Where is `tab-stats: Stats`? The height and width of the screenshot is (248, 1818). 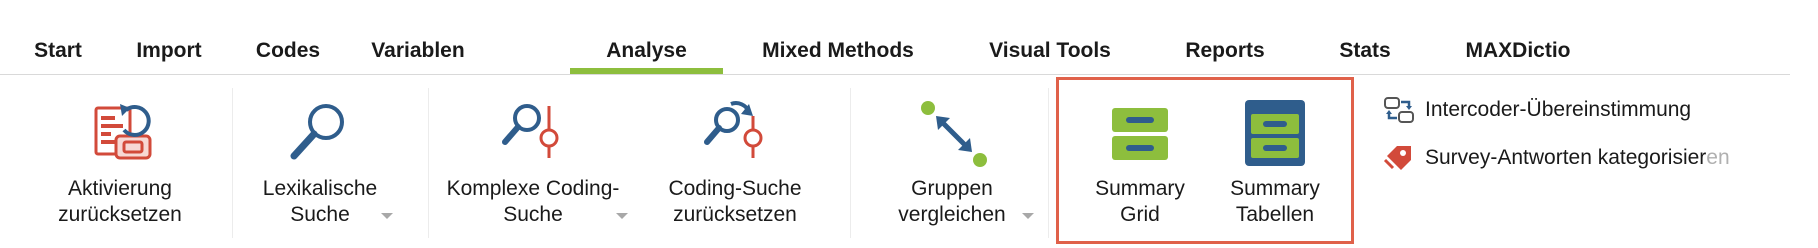 tab-stats: Stats is located at coordinates (1365, 51).